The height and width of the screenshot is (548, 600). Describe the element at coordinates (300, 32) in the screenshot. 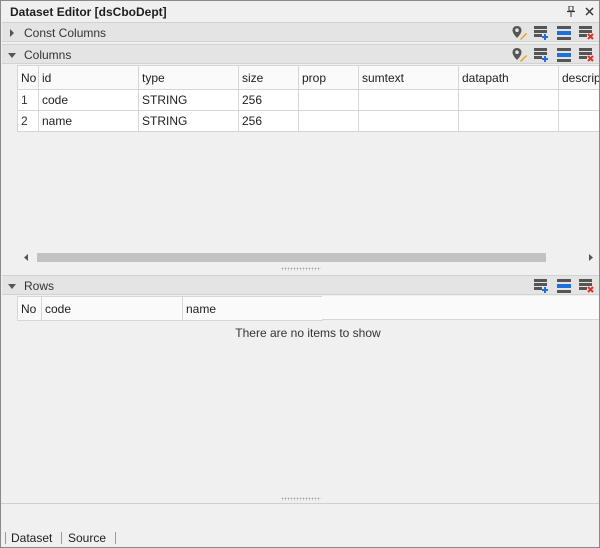

I see `const-columns-header: Const Columns` at that location.